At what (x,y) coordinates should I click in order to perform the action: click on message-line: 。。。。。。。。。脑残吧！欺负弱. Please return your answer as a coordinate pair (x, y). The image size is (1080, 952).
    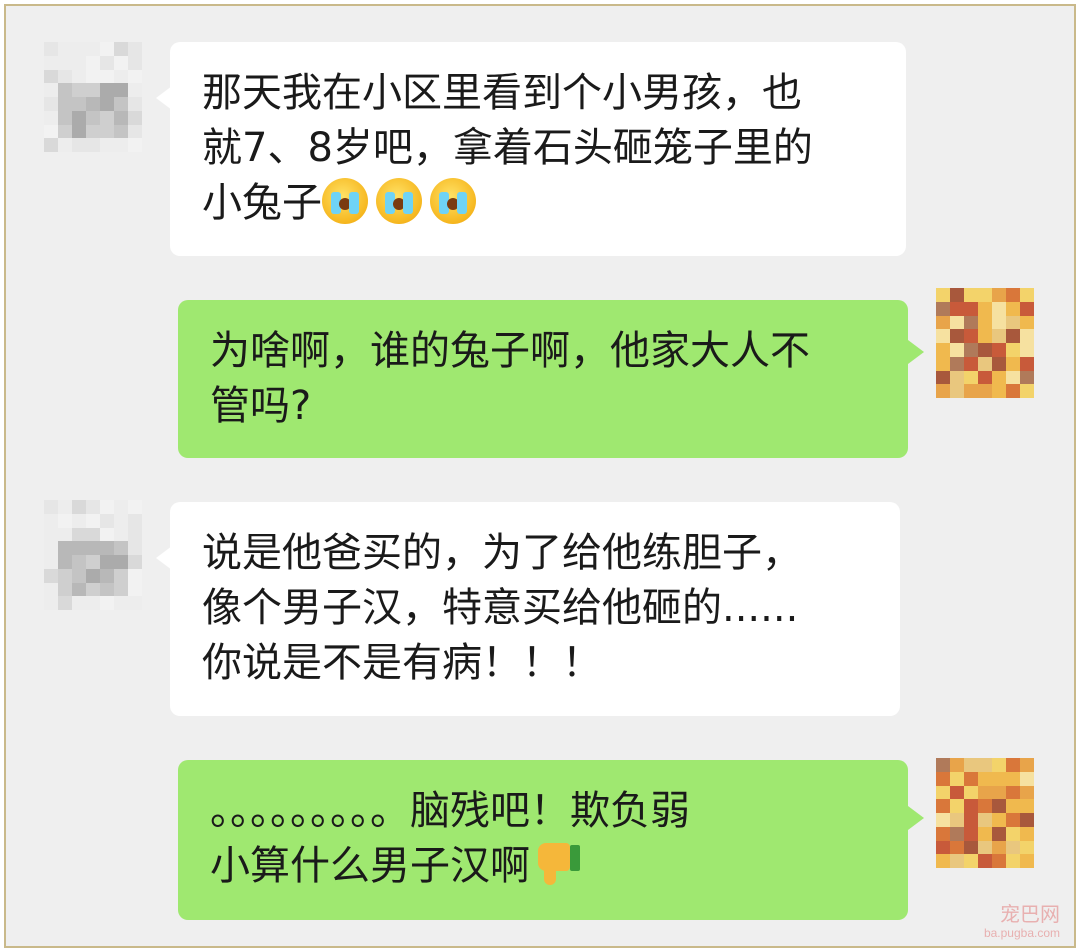
    Looking at the image, I should click on (450, 811).